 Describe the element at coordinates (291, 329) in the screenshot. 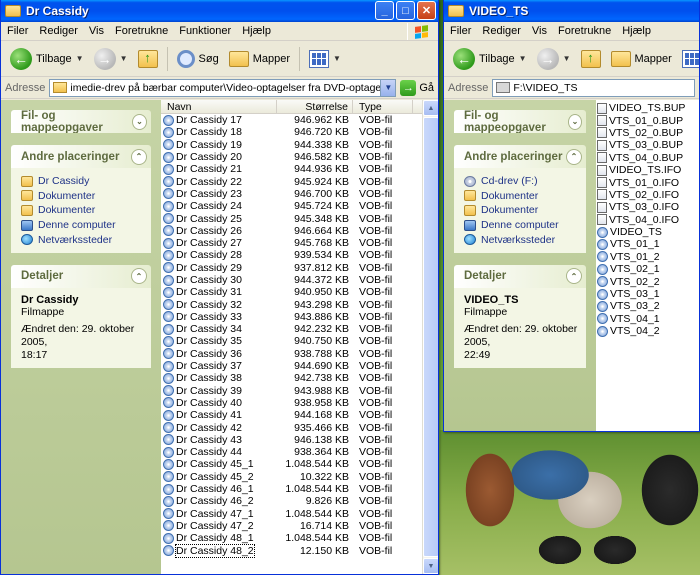

I see `file-row: Dr Cassidy 34 942.232 KB VOB-fil` at that location.